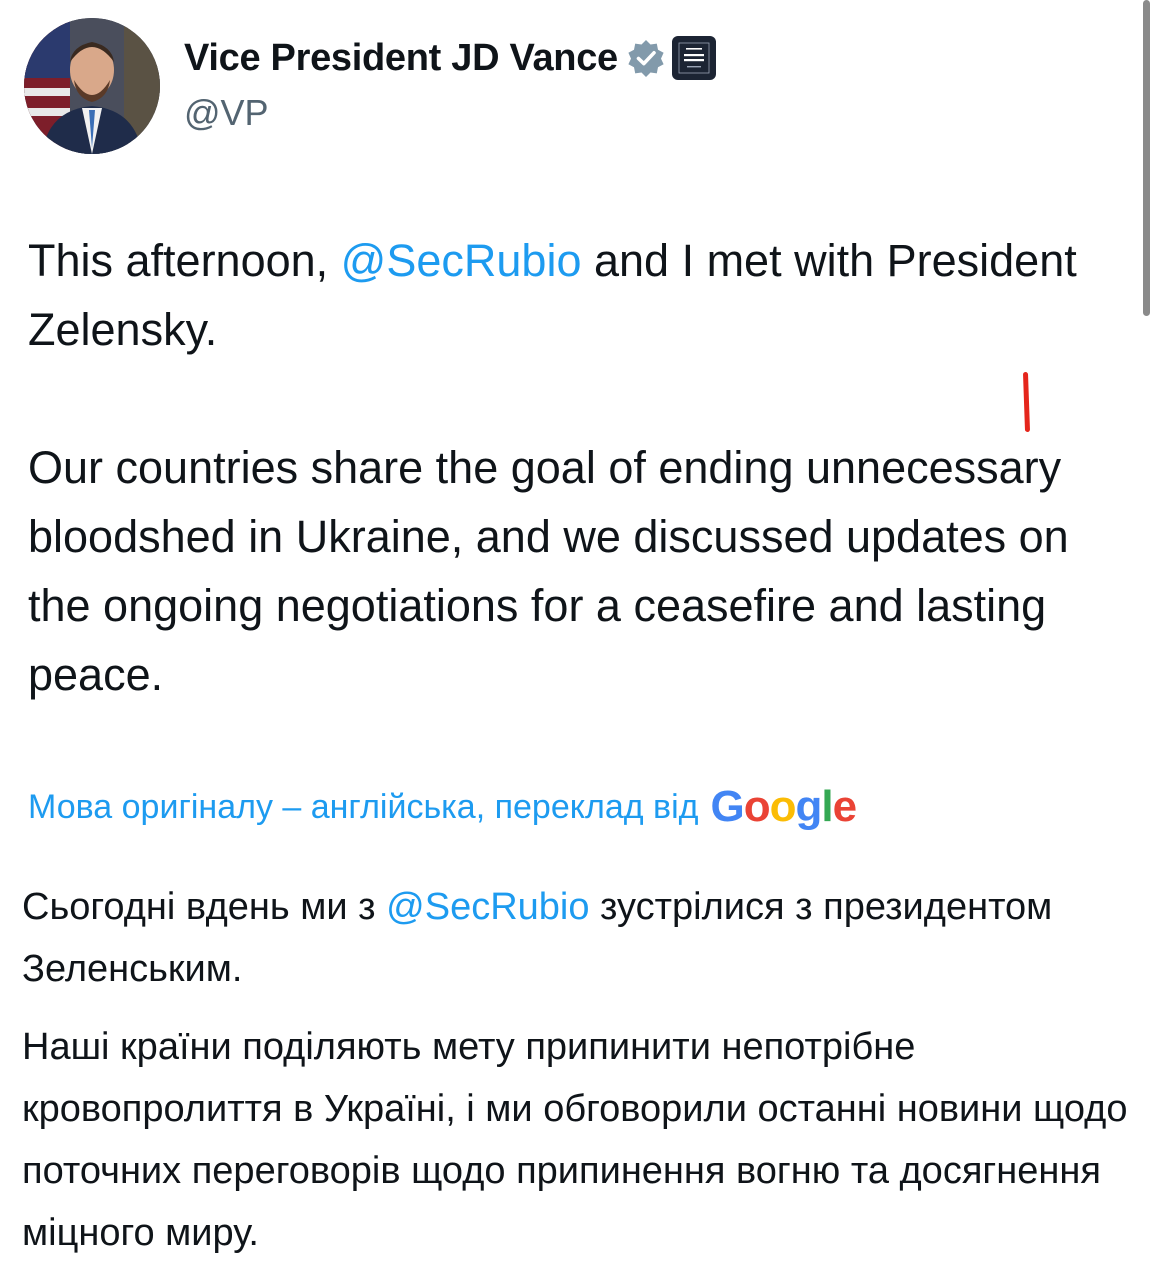 The height and width of the screenshot is (1280, 1160). Describe the element at coordinates (204, 907) in the screenshot. I see `translated-text-segment: Сьогодні вдень ми з` at that location.